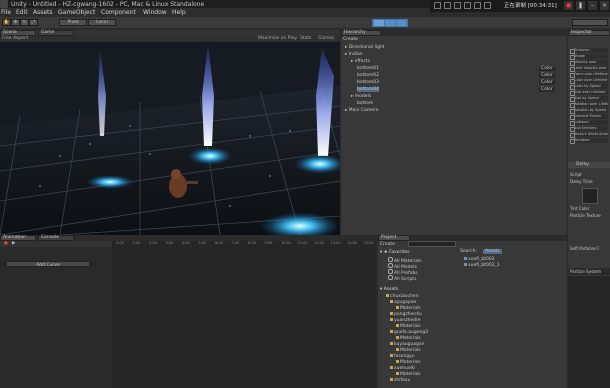  Describe the element at coordinates (277, 38) in the screenshot. I see `maximize-on-play: Maximize on Play` at that location.